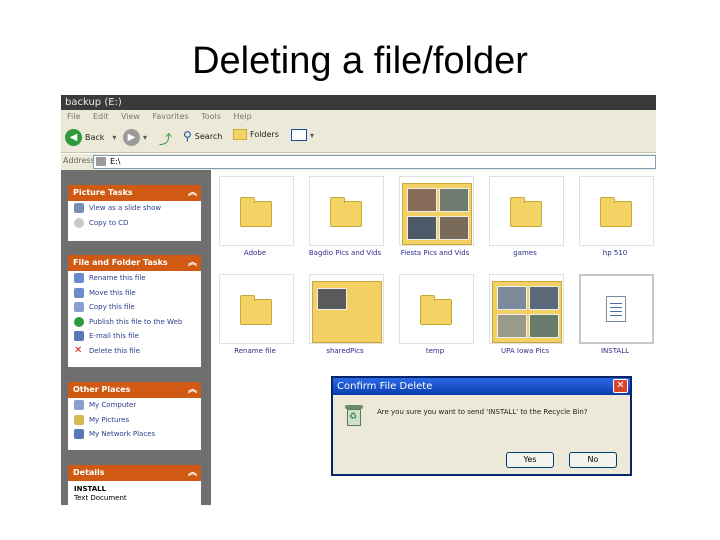  I want to click on folder-adobe, so click(256, 211).